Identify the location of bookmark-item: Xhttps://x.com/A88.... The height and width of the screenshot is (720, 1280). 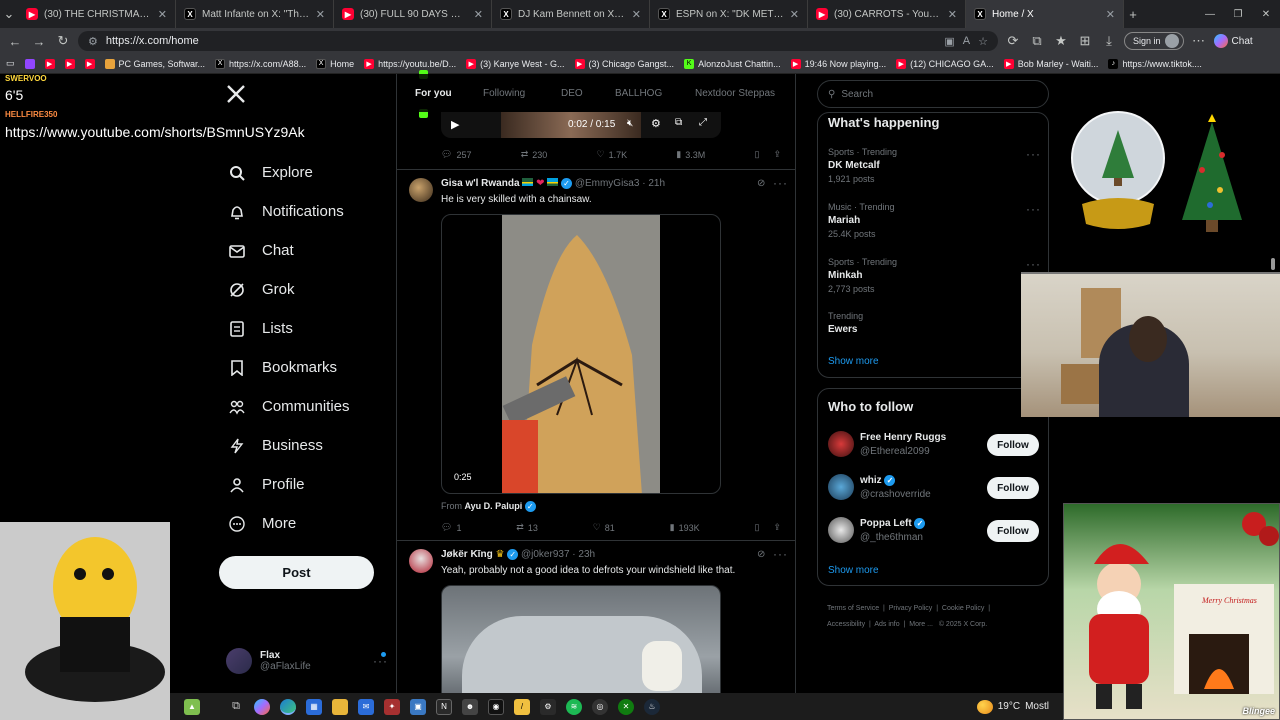
(260, 63).